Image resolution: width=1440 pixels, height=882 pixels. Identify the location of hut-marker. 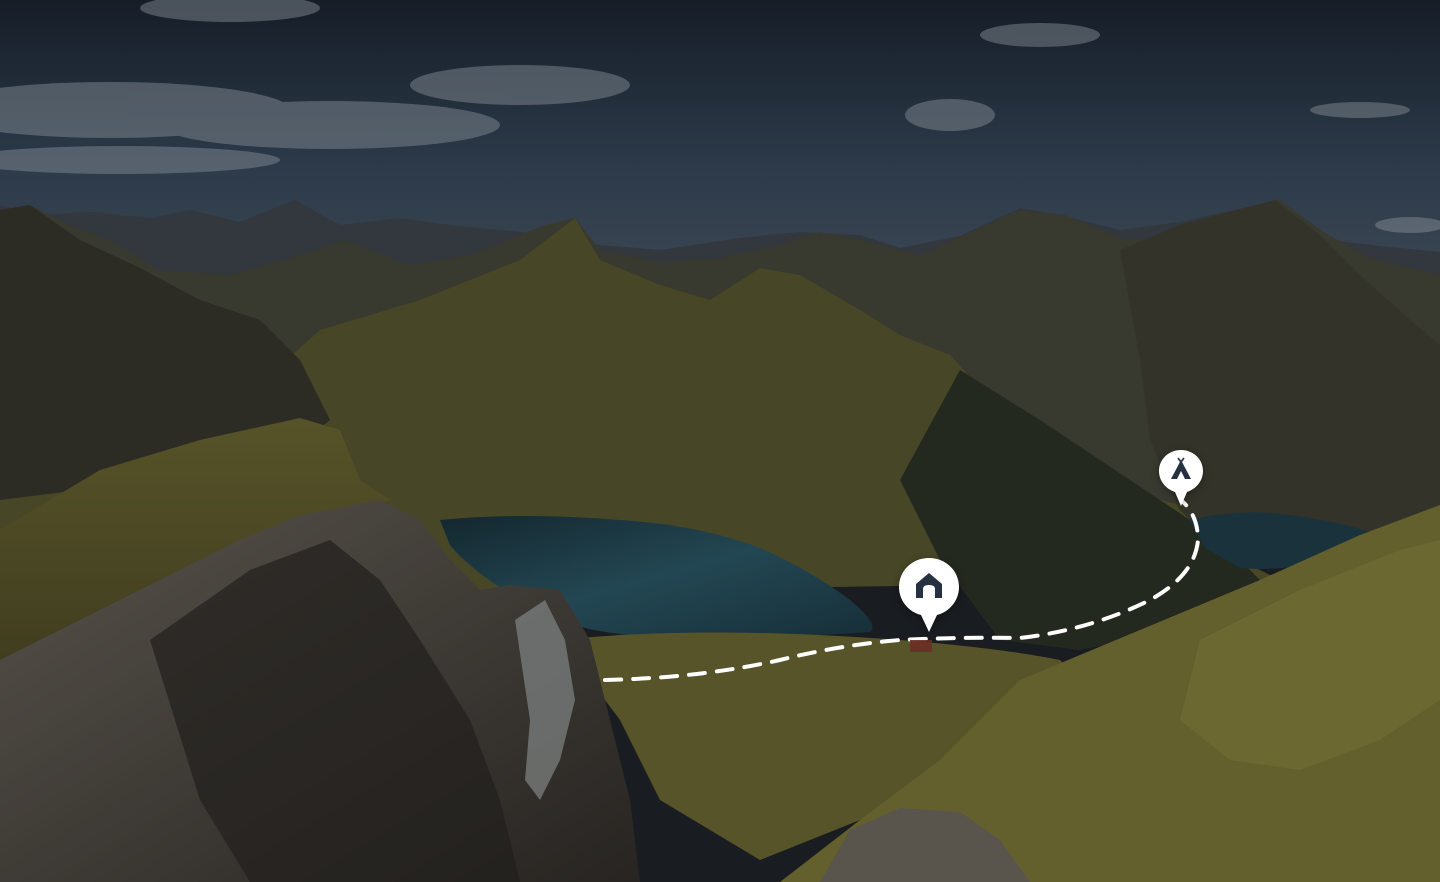
(929, 595).